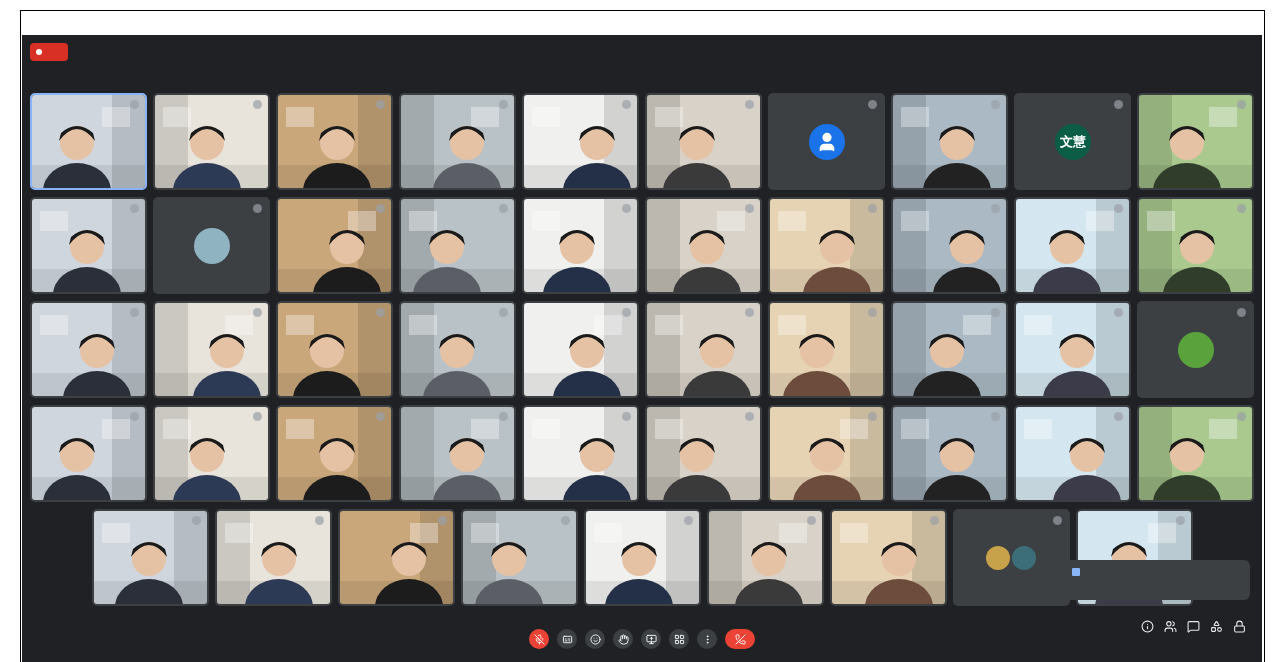 The width and height of the screenshot is (1278, 662). I want to click on people-icon, so click(1170, 626).